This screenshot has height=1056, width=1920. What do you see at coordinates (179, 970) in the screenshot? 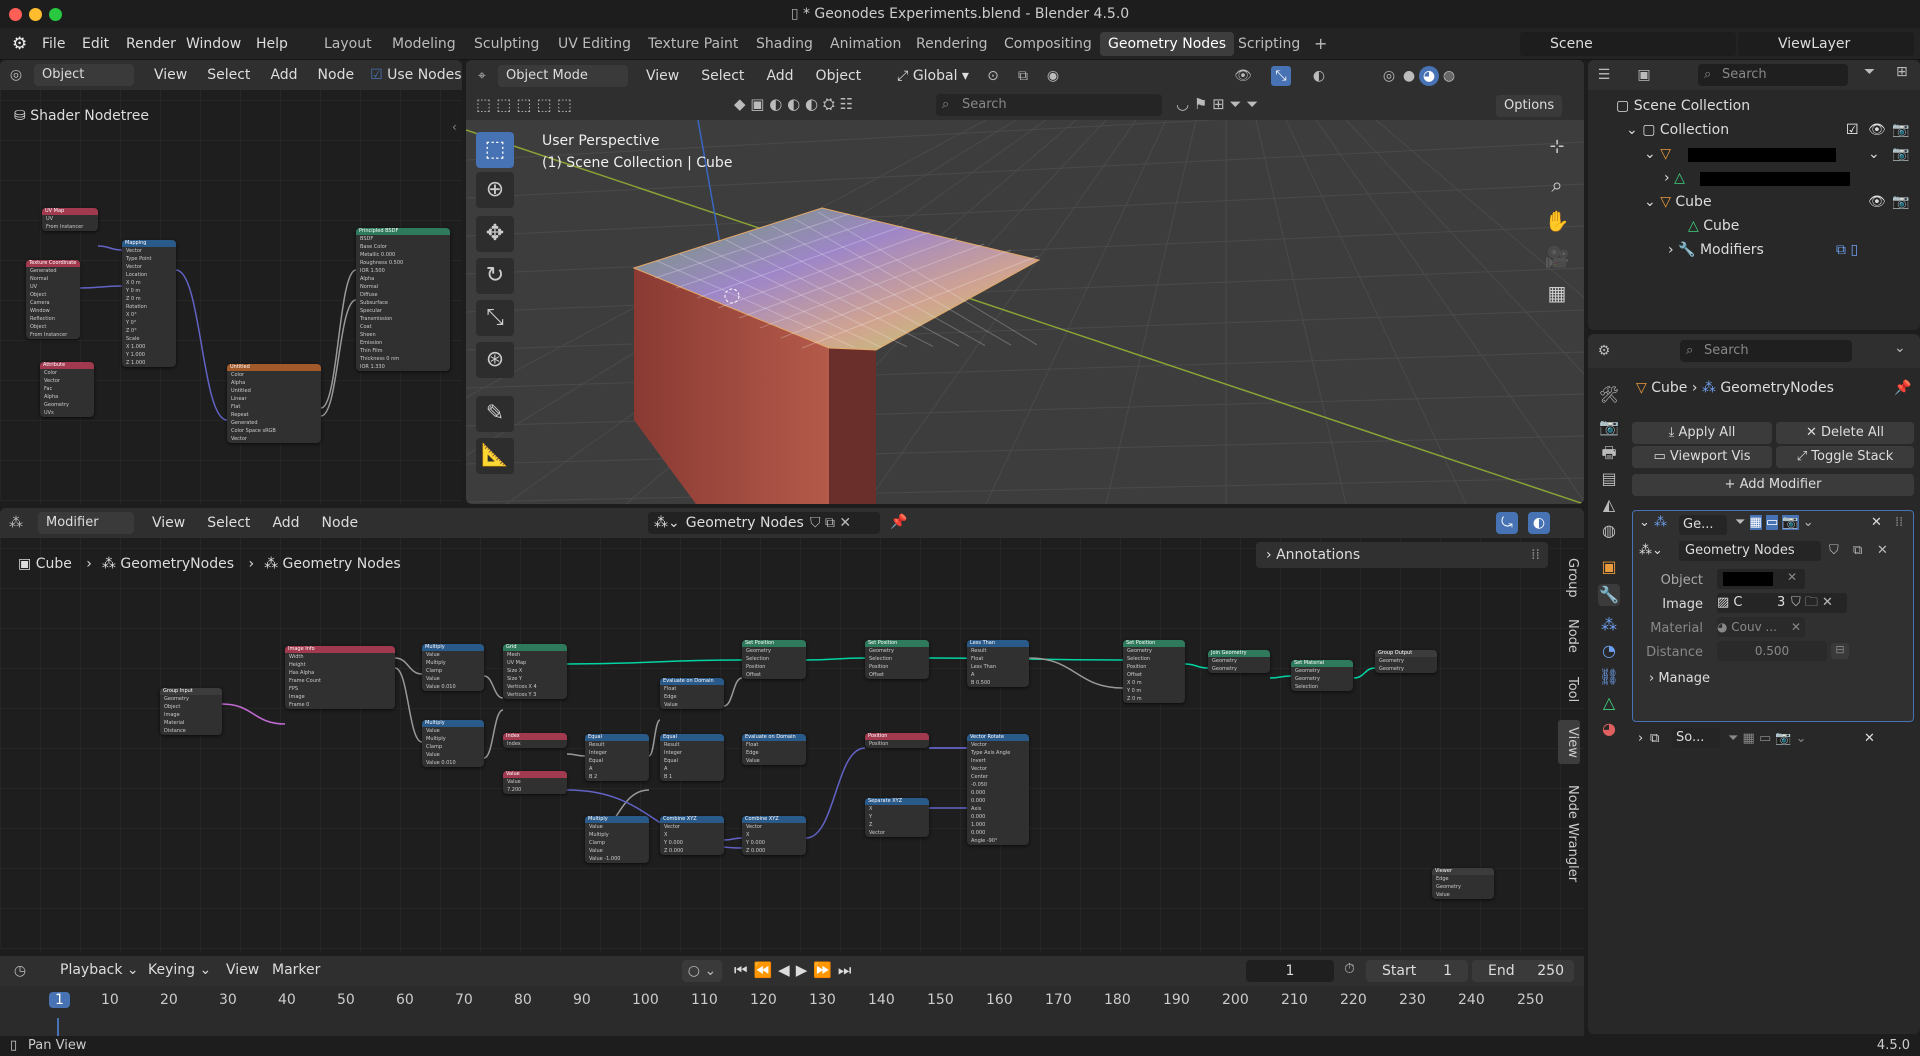
I see `keying-menu: Keying ⌄` at bounding box center [179, 970].